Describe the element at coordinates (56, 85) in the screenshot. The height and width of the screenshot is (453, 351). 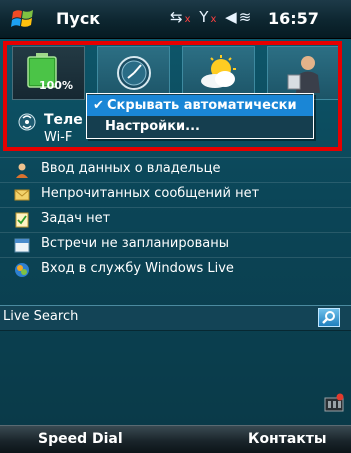
I see `battery-level: 100%` at that location.